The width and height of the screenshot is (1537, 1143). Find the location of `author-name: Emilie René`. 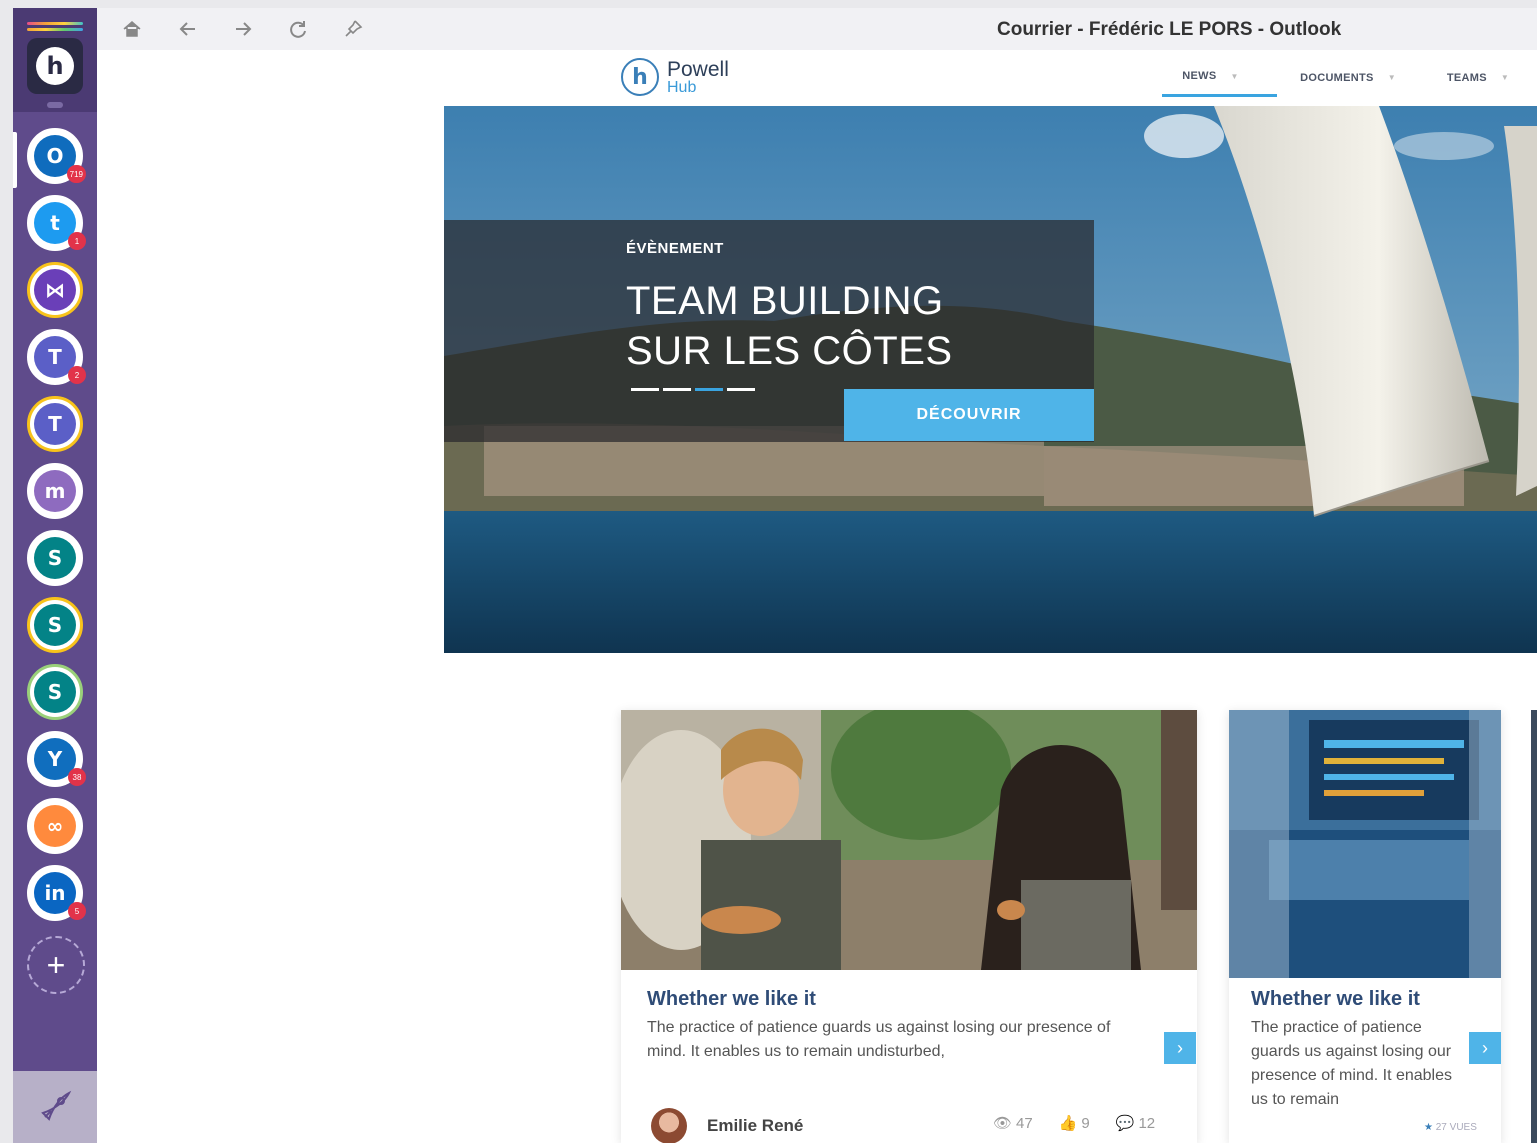

author-name: Emilie René is located at coordinates (755, 1125).